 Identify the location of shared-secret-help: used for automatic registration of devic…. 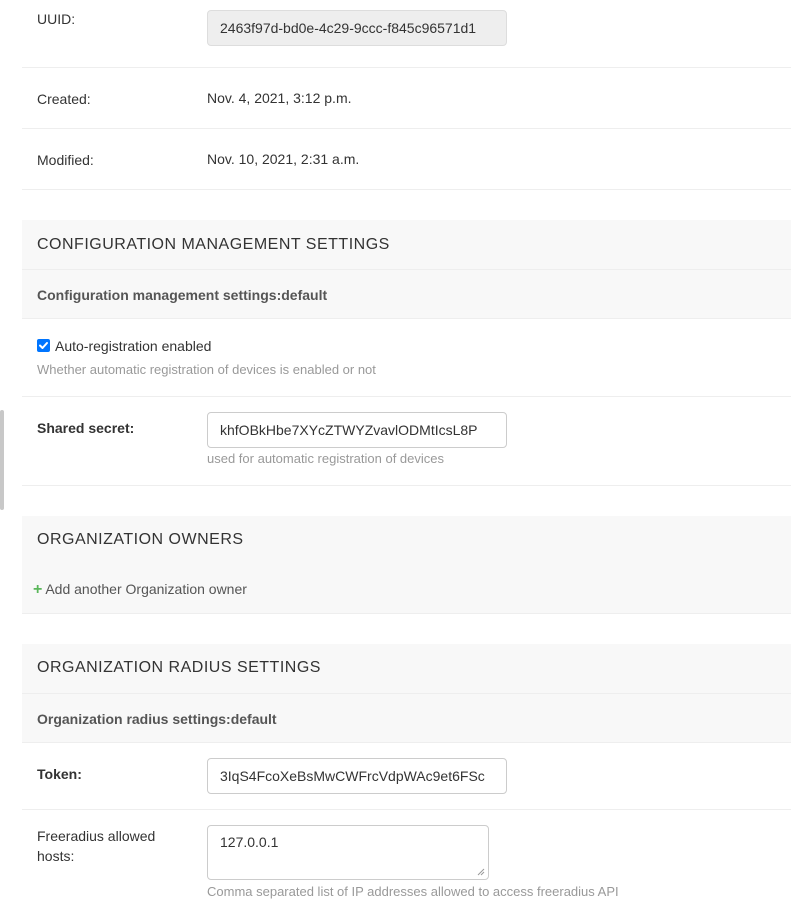
(326, 458).